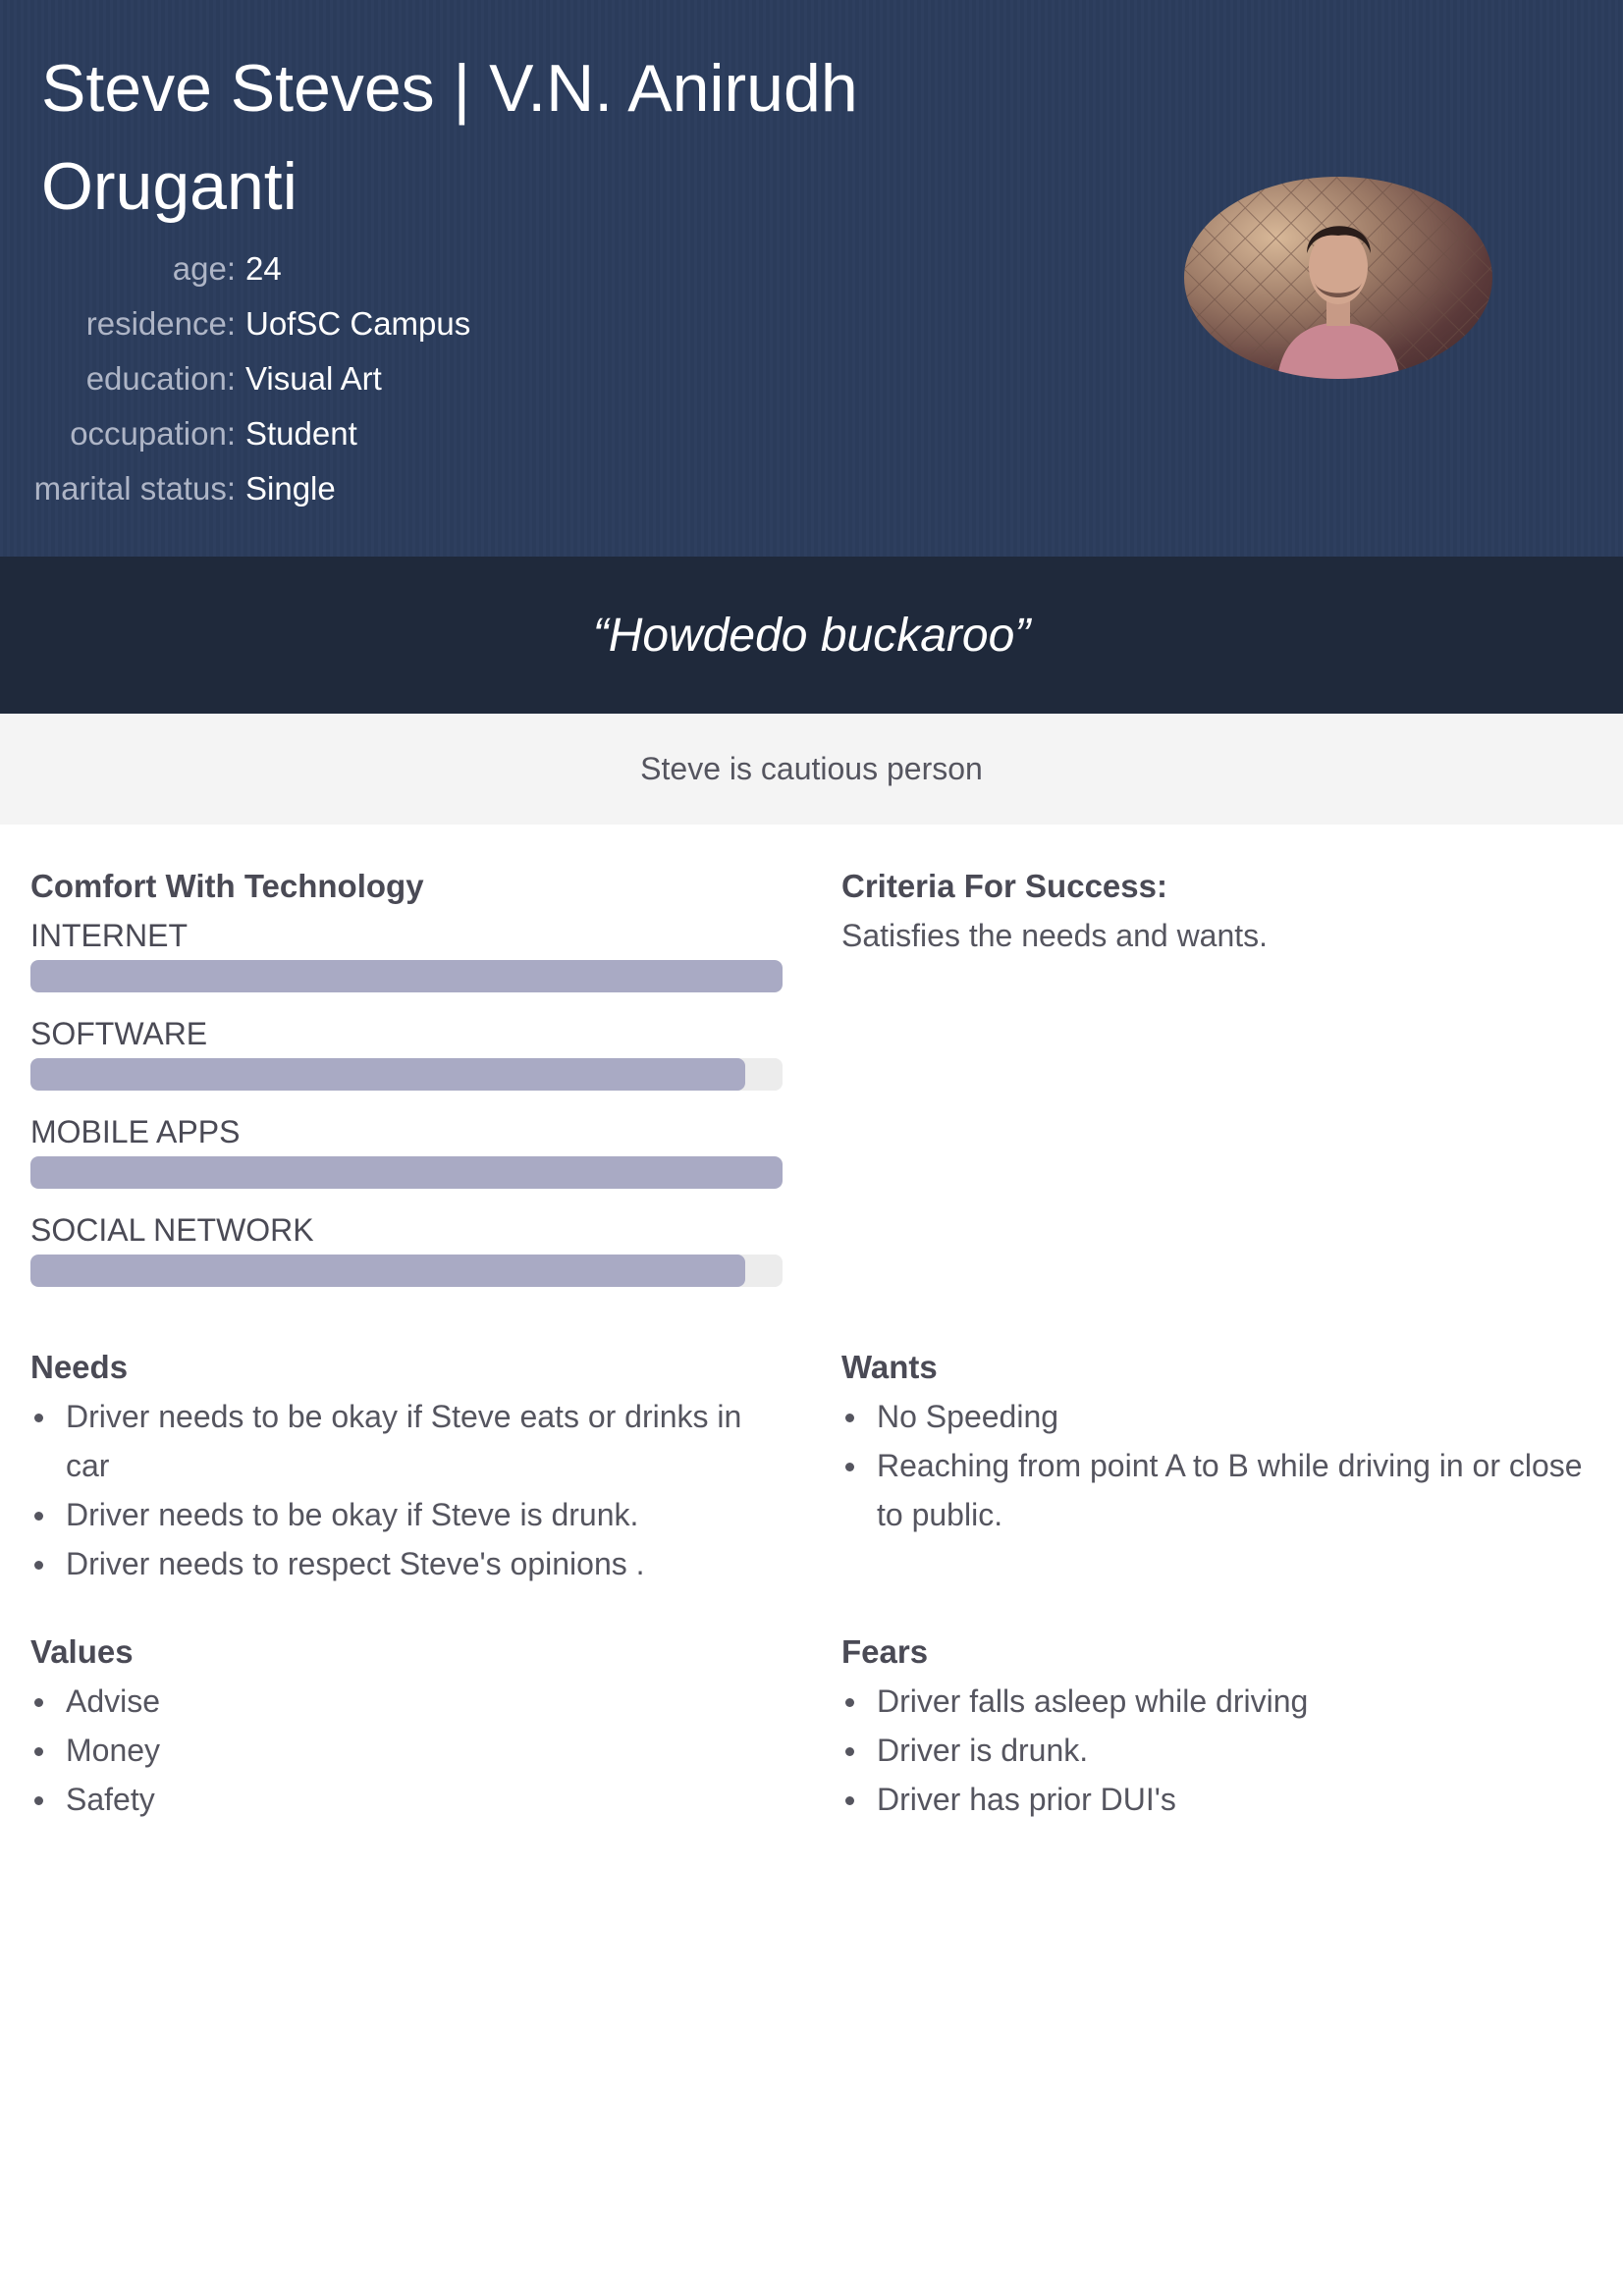 The width and height of the screenshot is (1623, 2296). I want to click on persona-quote: “Howdedo buckaroo”, so click(811, 635).